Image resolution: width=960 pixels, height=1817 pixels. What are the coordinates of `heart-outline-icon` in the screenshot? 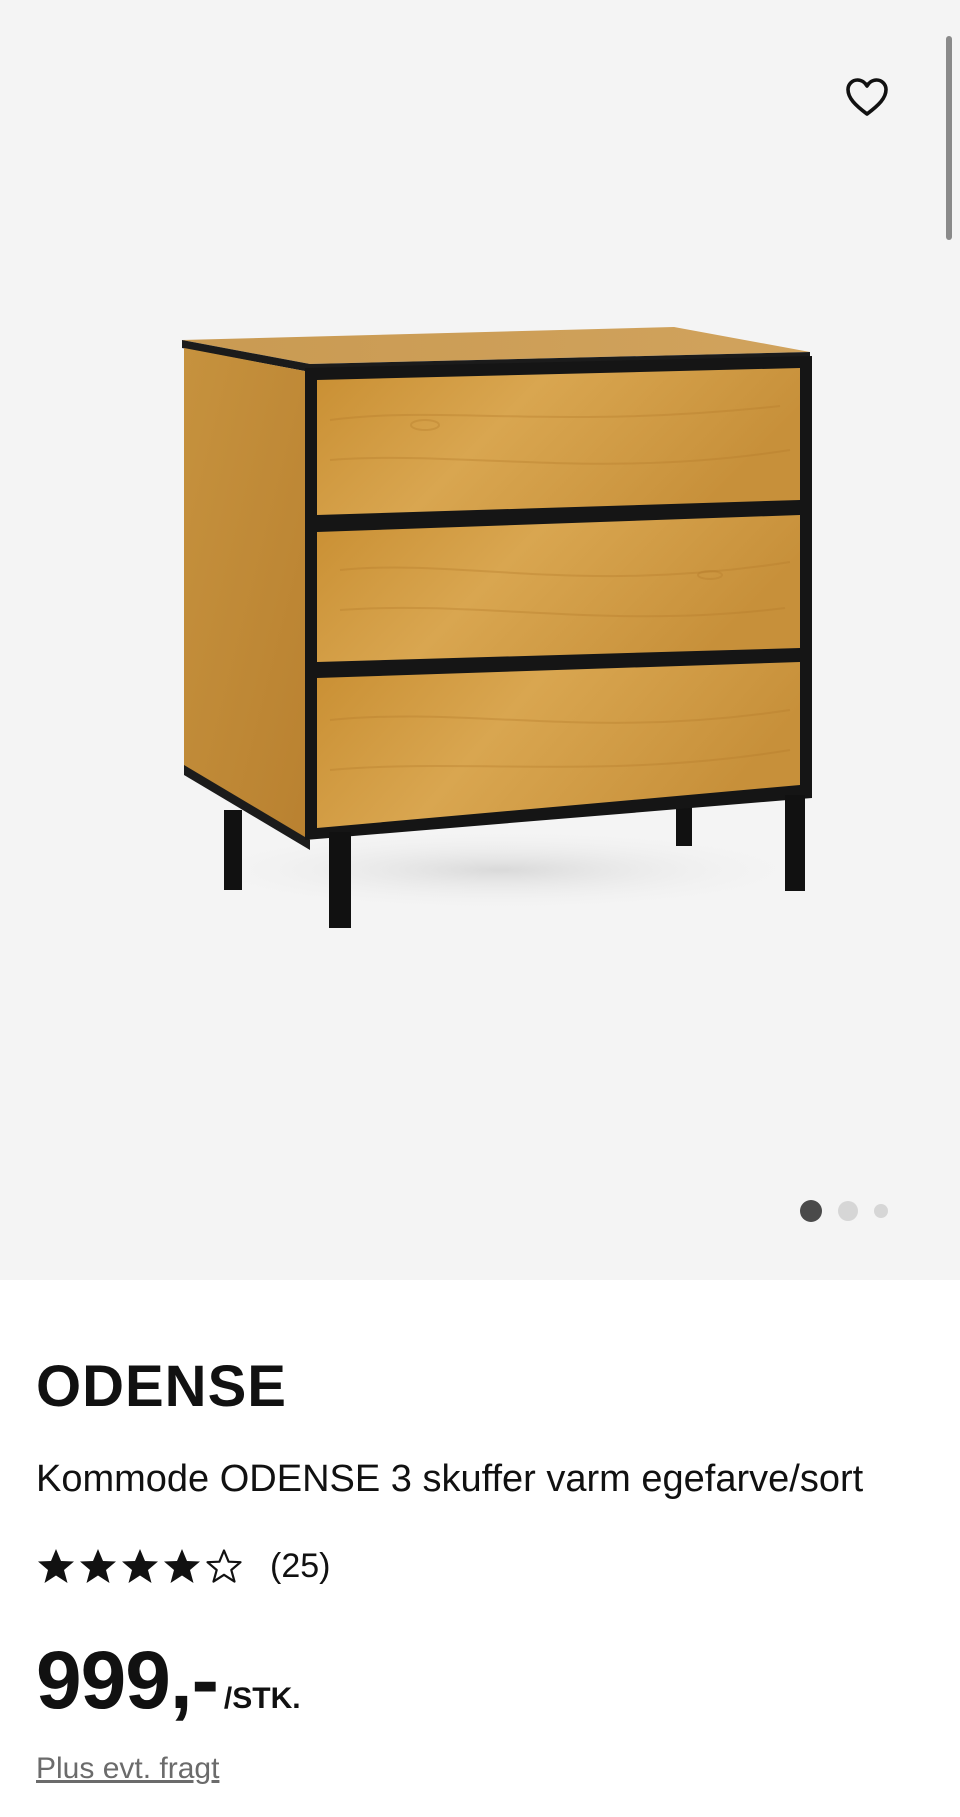 It's located at (867, 97).